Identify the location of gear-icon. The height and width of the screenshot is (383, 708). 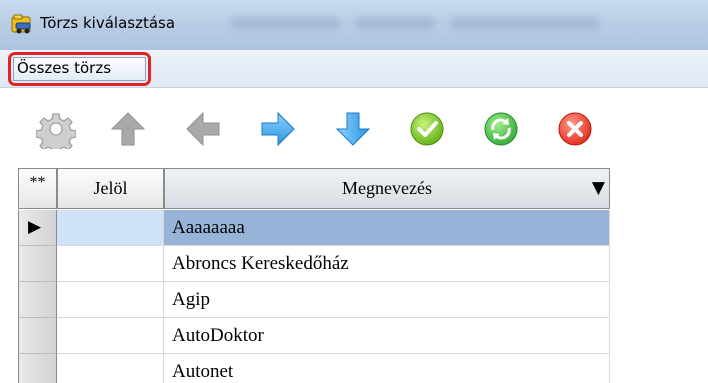
(56, 132).